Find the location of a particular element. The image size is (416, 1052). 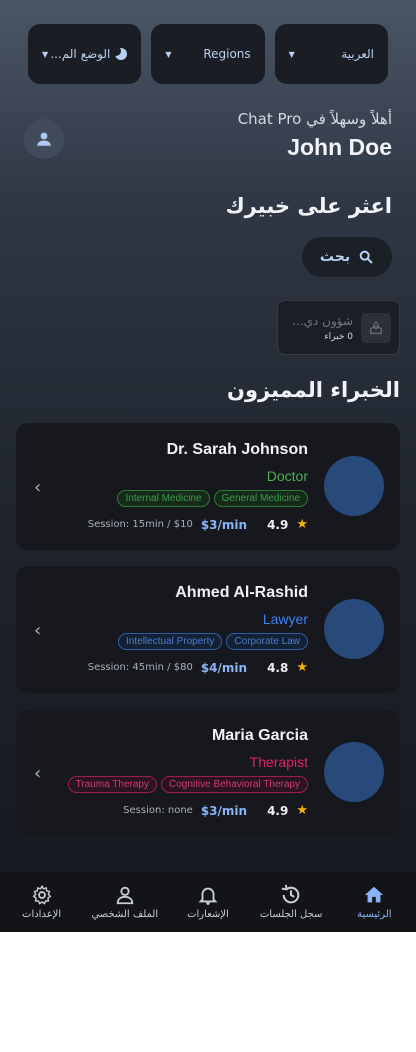

expert-session: Session: 15min / $10 is located at coordinates (140, 524).